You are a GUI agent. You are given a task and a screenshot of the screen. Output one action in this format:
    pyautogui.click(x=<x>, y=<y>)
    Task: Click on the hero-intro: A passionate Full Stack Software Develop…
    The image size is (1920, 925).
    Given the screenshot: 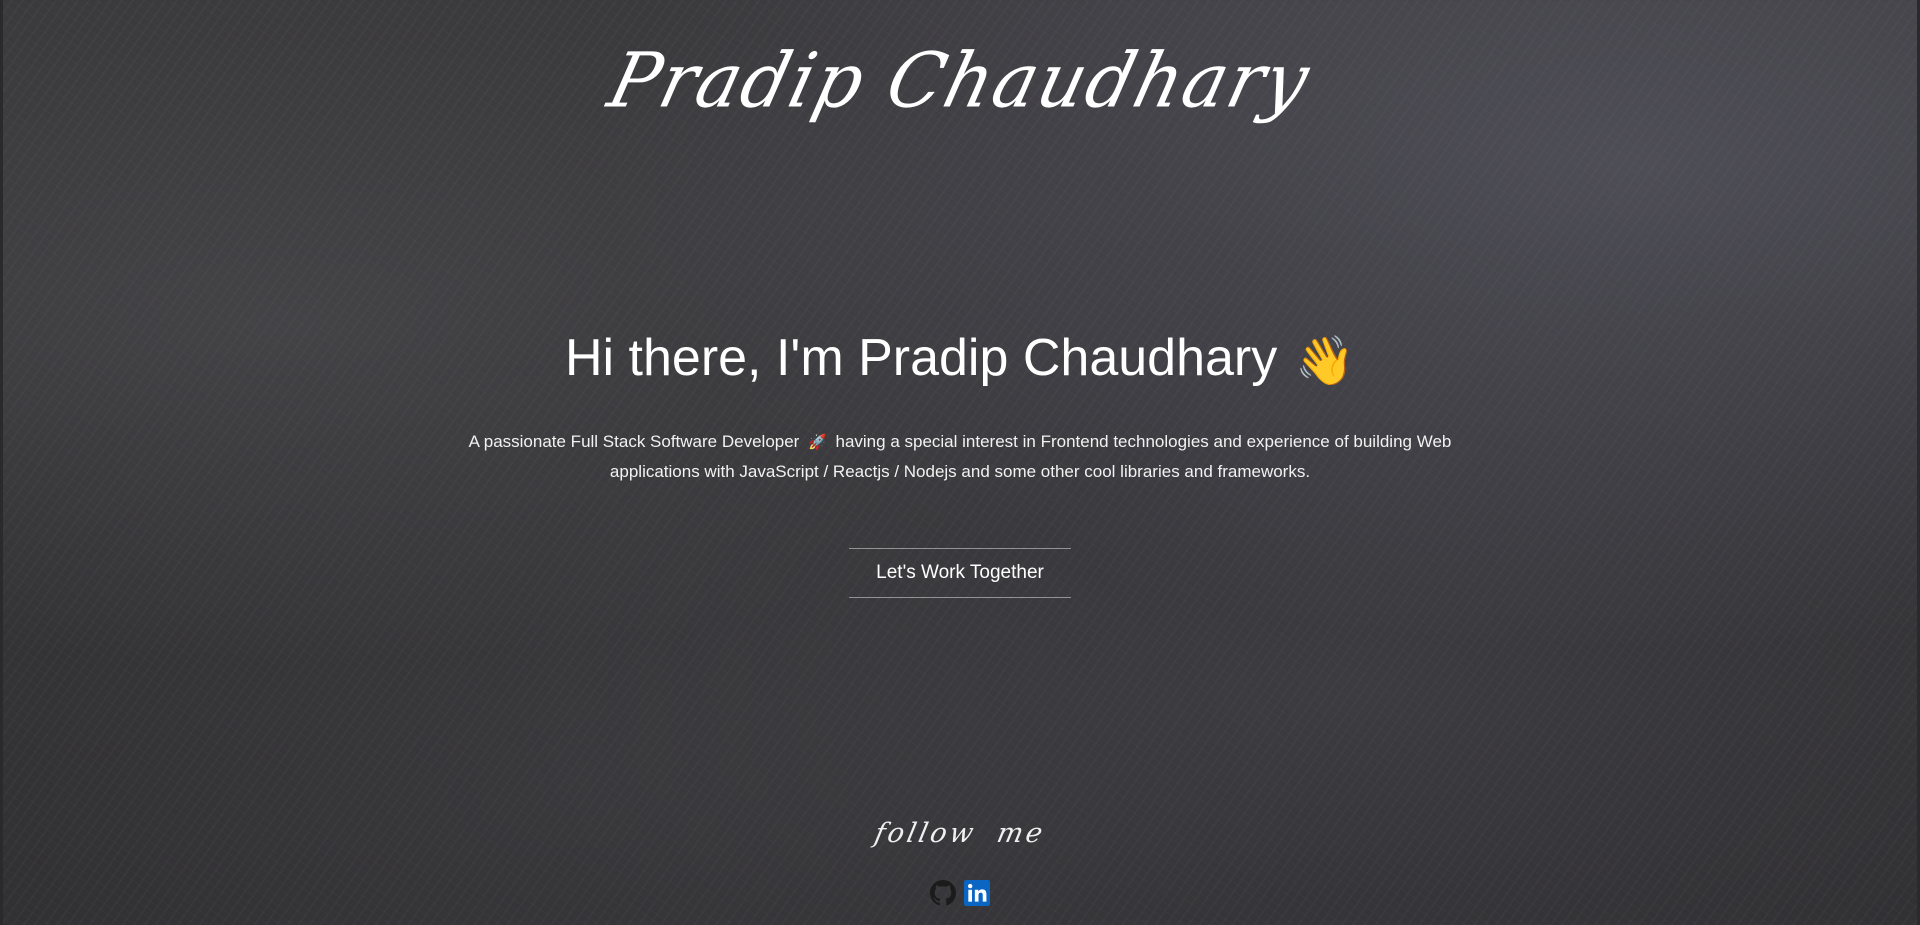 What is the action you would take?
    pyautogui.click(x=960, y=456)
    